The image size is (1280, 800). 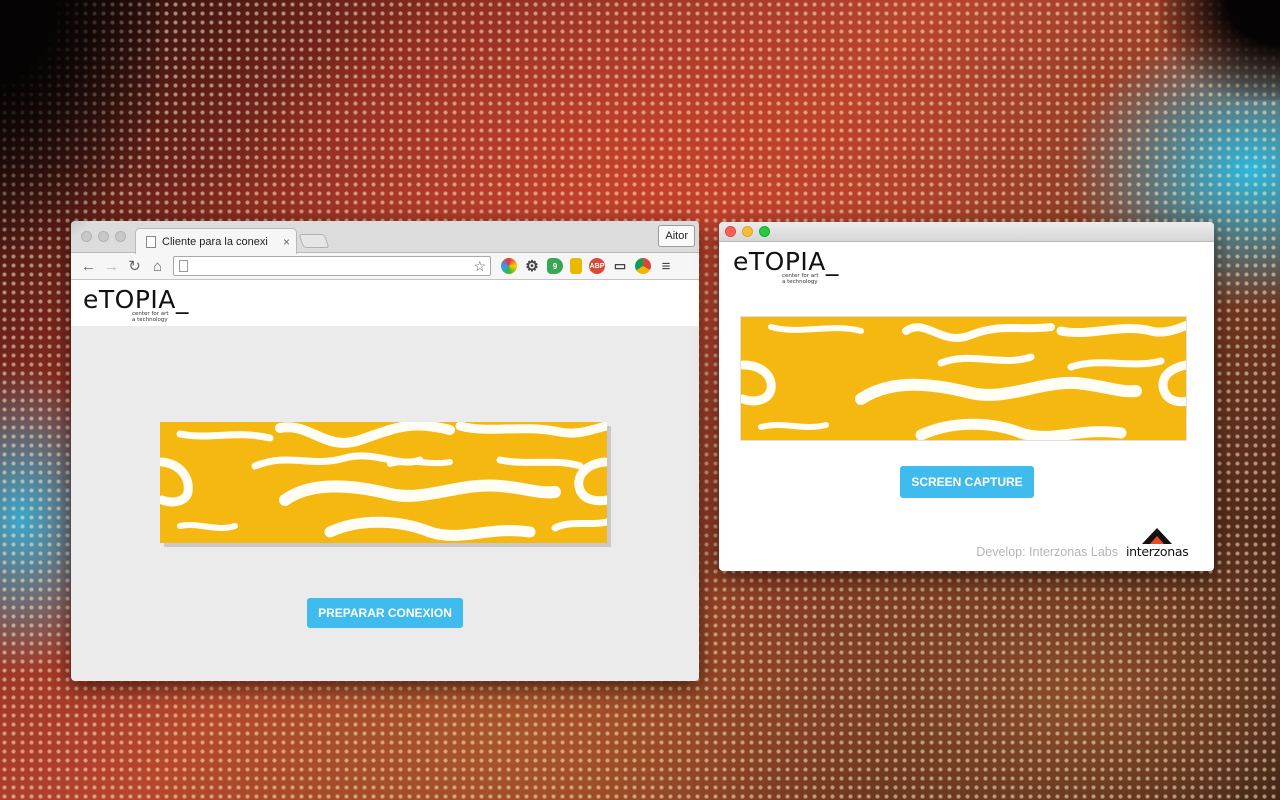 What do you see at coordinates (576, 266) in the screenshot?
I see `phone-extension-icon` at bounding box center [576, 266].